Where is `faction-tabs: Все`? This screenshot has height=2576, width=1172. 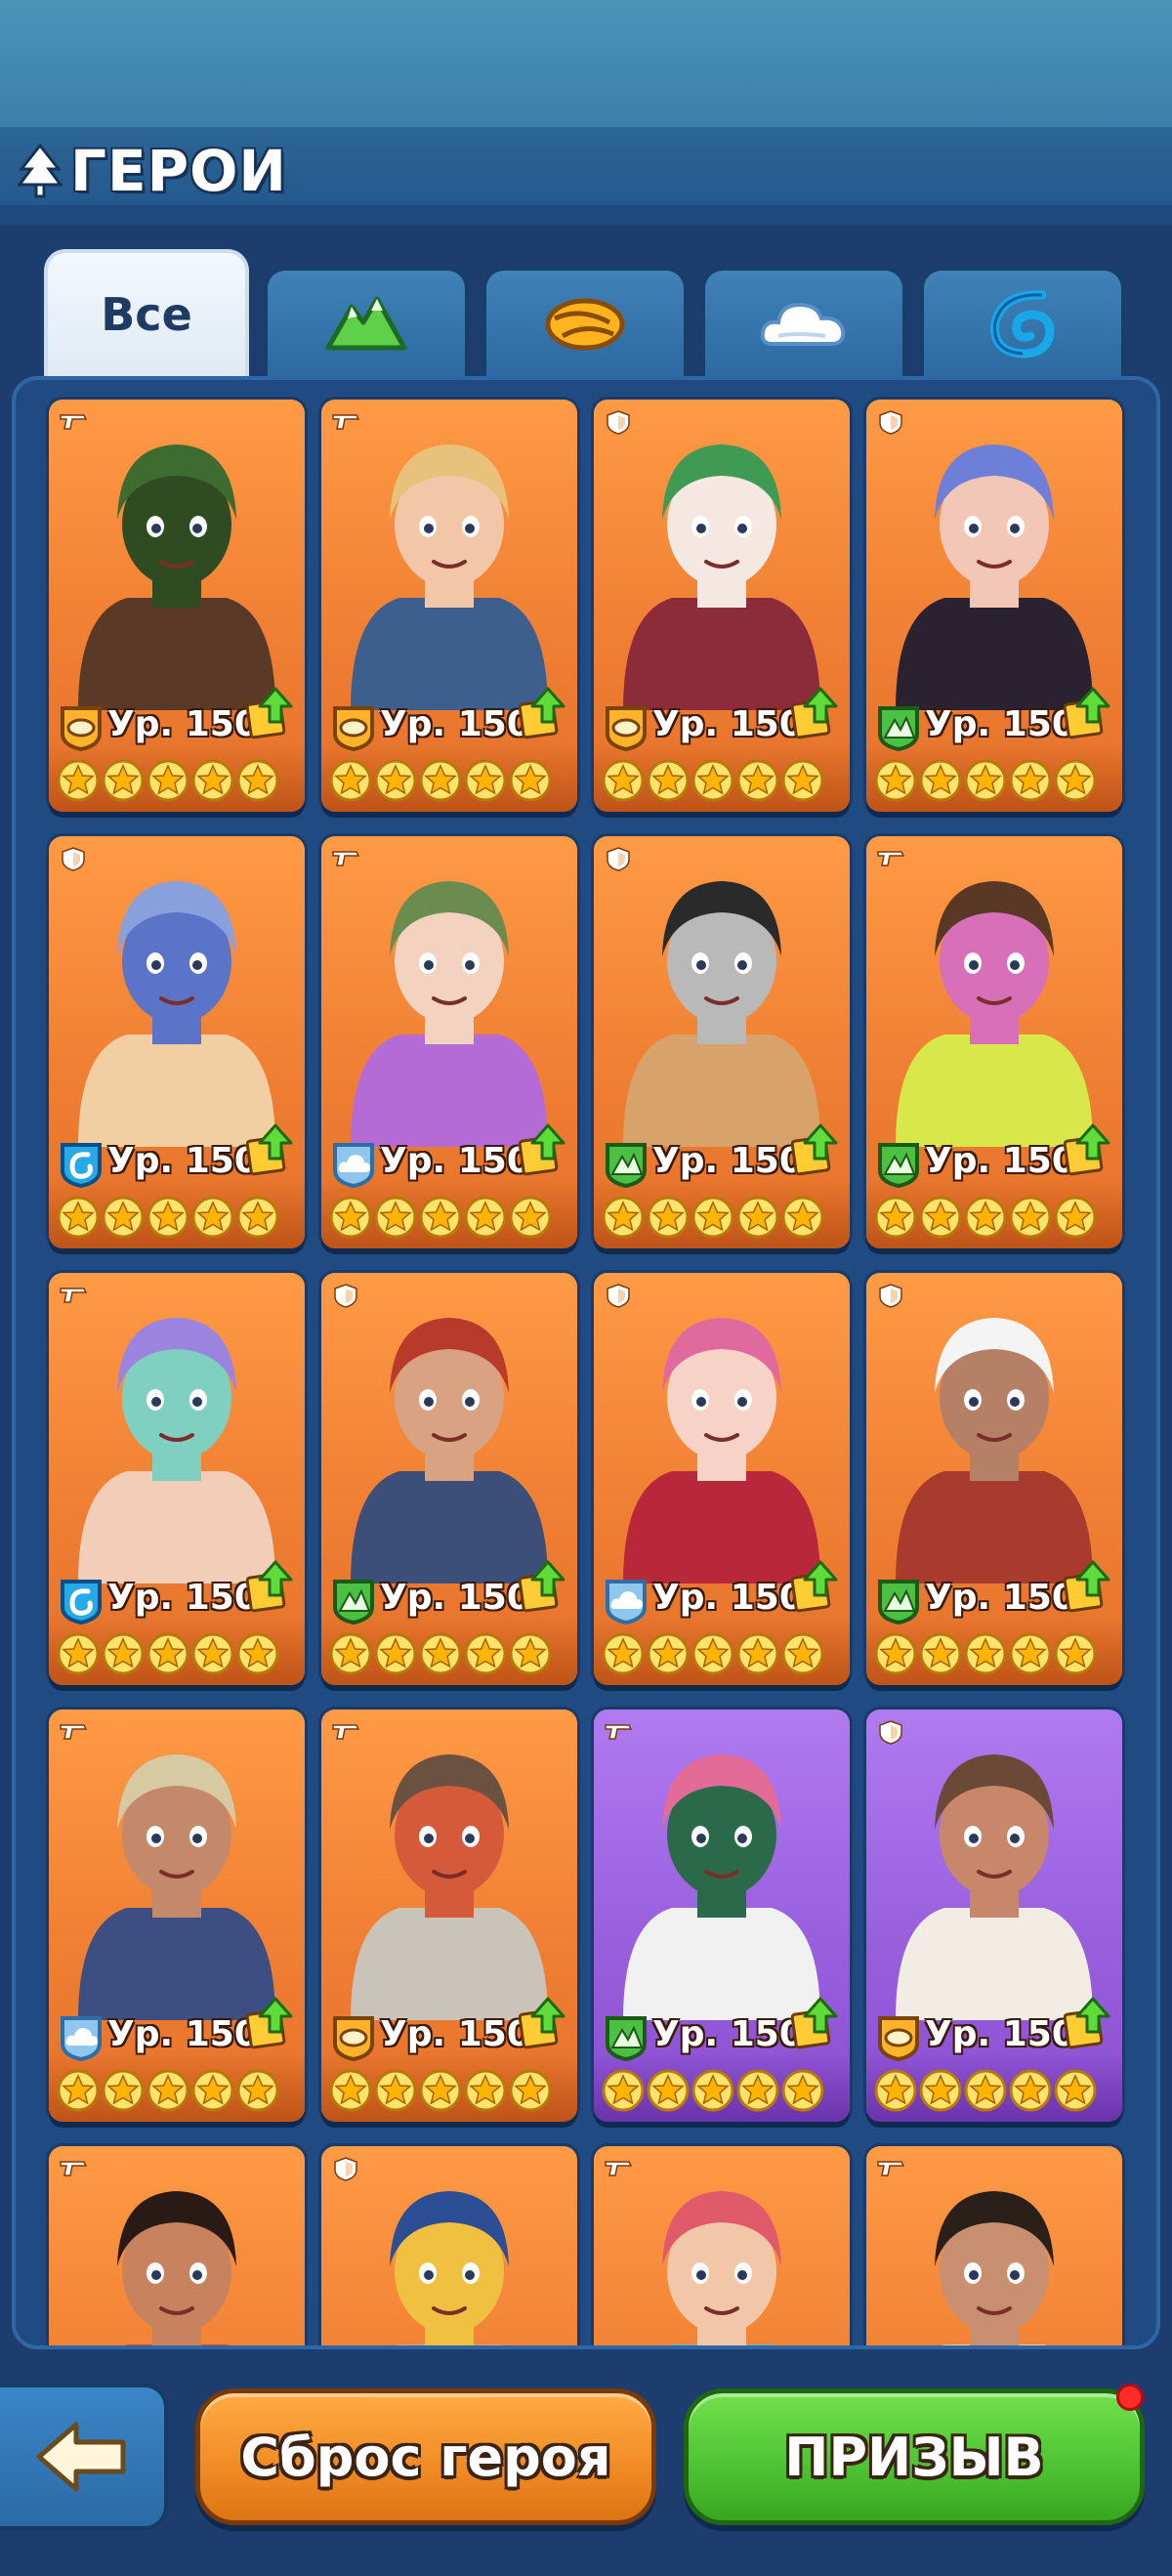 faction-tabs: Все is located at coordinates (586, 312).